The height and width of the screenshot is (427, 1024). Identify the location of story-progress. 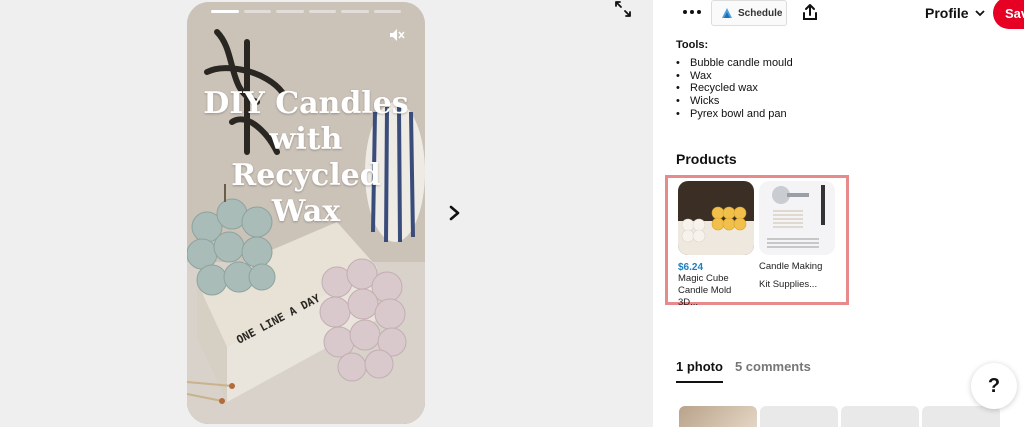
(306, 11).